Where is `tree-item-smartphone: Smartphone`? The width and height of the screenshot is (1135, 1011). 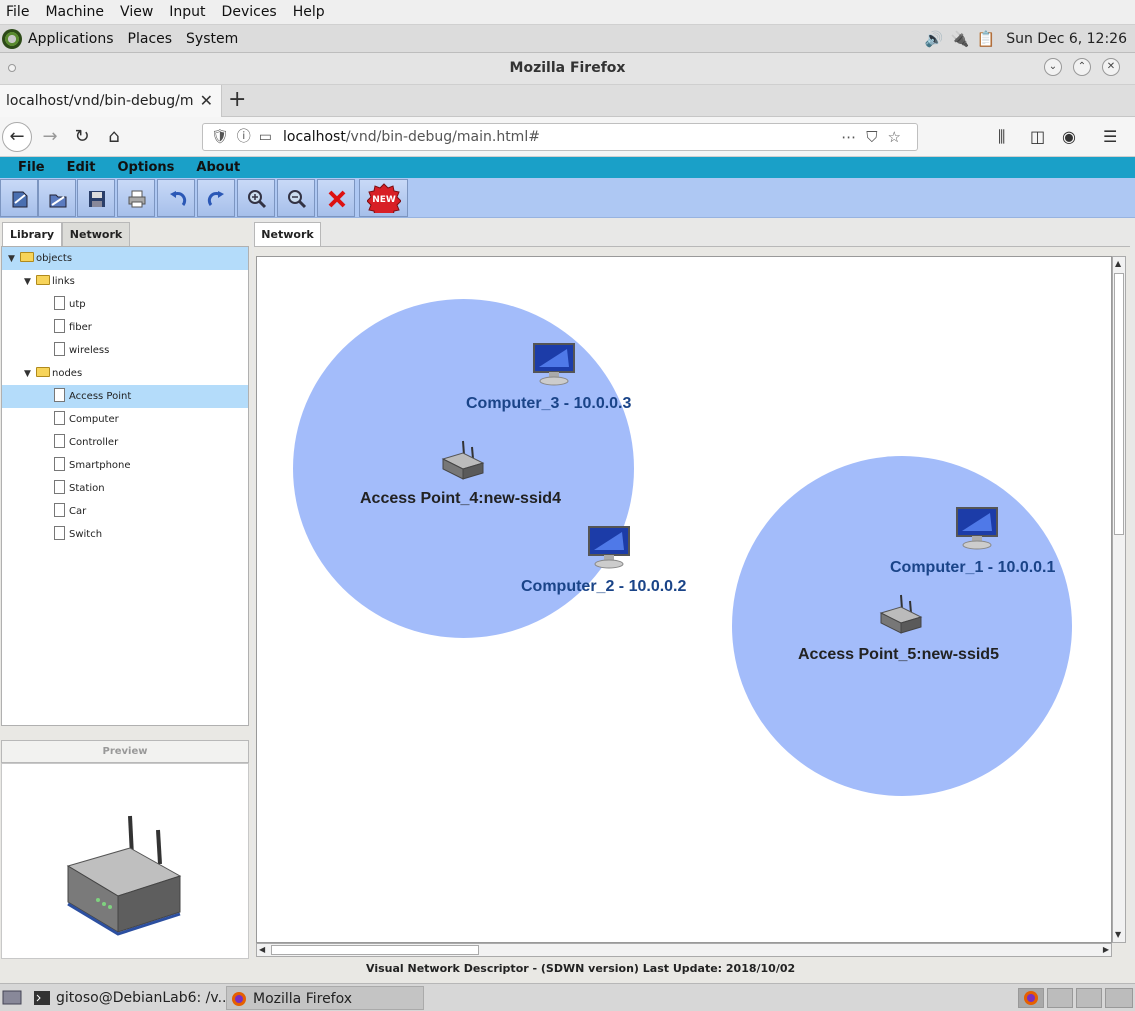
tree-item-smartphone: Smartphone is located at coordinates (125, 465).